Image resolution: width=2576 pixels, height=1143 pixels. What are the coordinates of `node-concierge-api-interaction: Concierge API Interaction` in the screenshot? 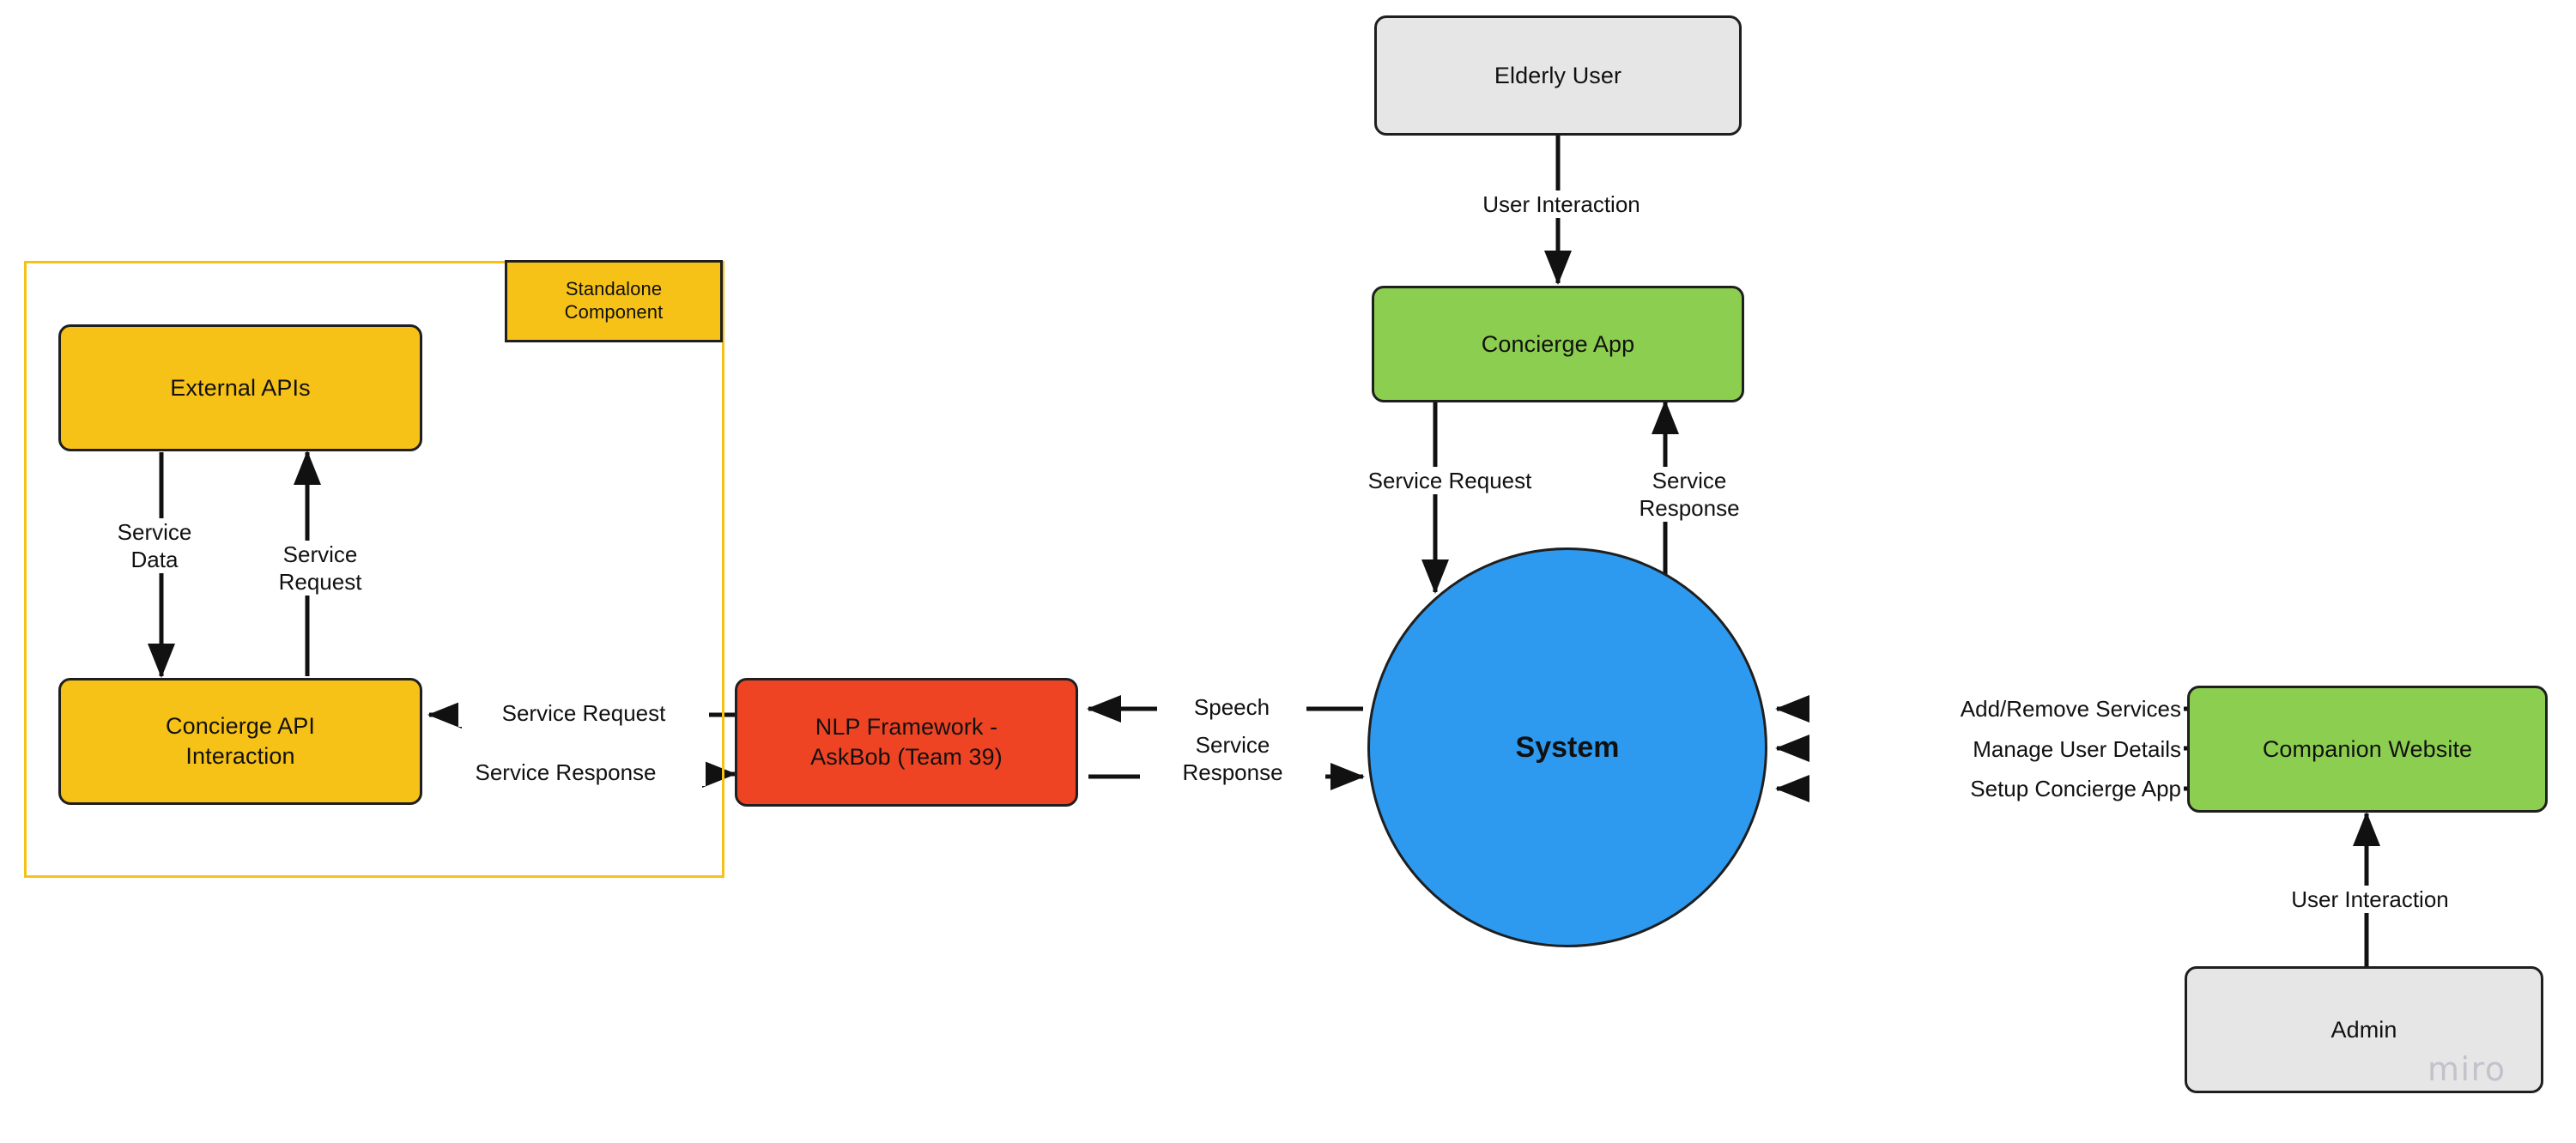 It's located at (240, 741).